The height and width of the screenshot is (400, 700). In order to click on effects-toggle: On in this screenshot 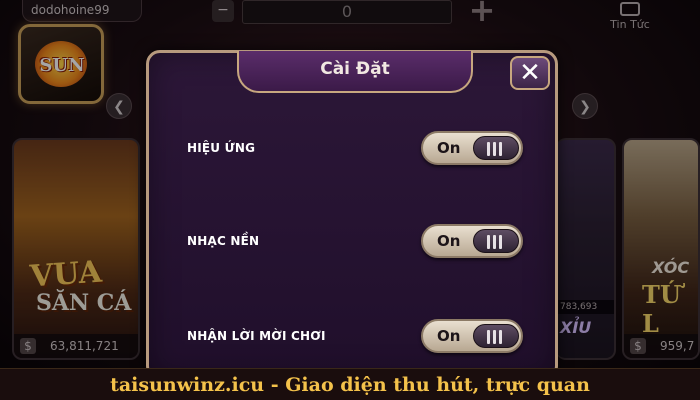, I will do `click(472, 148)`.